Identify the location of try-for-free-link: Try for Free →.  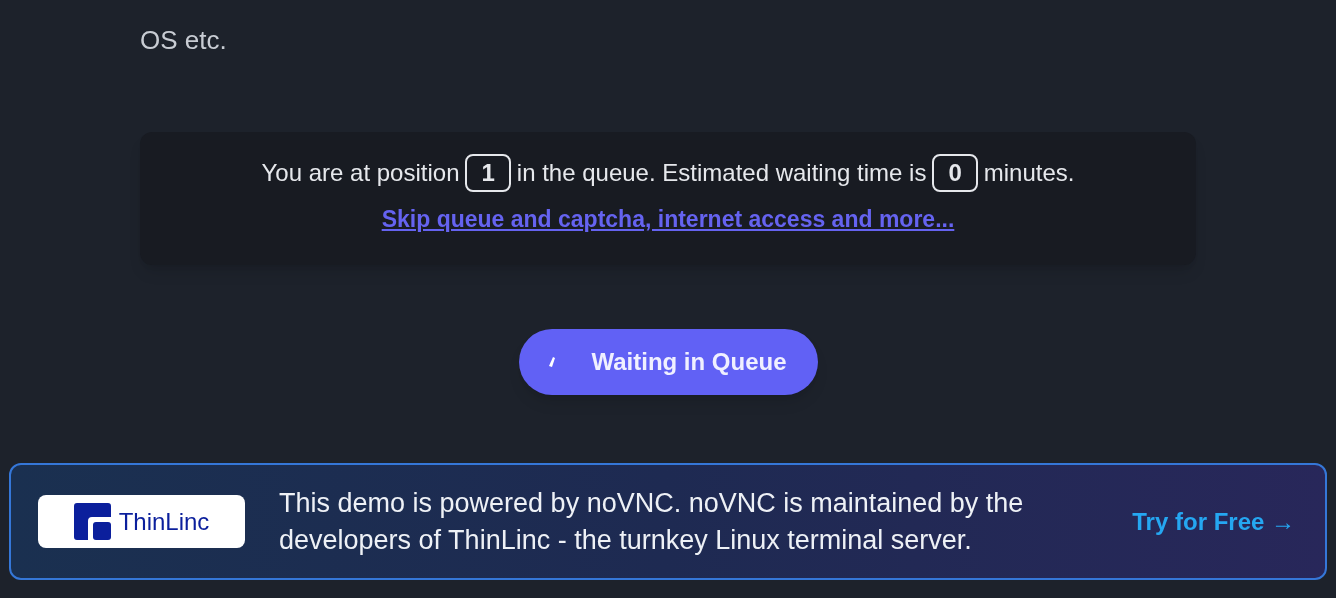
(1213, 521).